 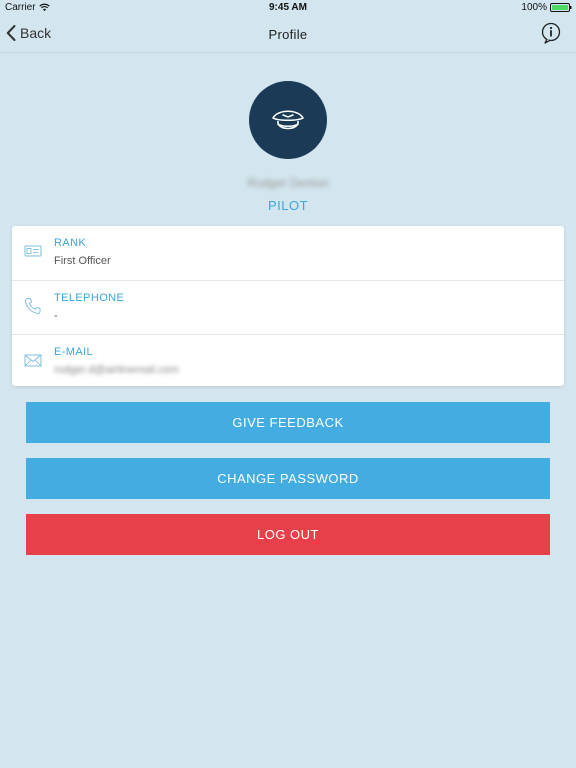 I want to click on status-time: 9:45 AM, so click(x=288, y=7).